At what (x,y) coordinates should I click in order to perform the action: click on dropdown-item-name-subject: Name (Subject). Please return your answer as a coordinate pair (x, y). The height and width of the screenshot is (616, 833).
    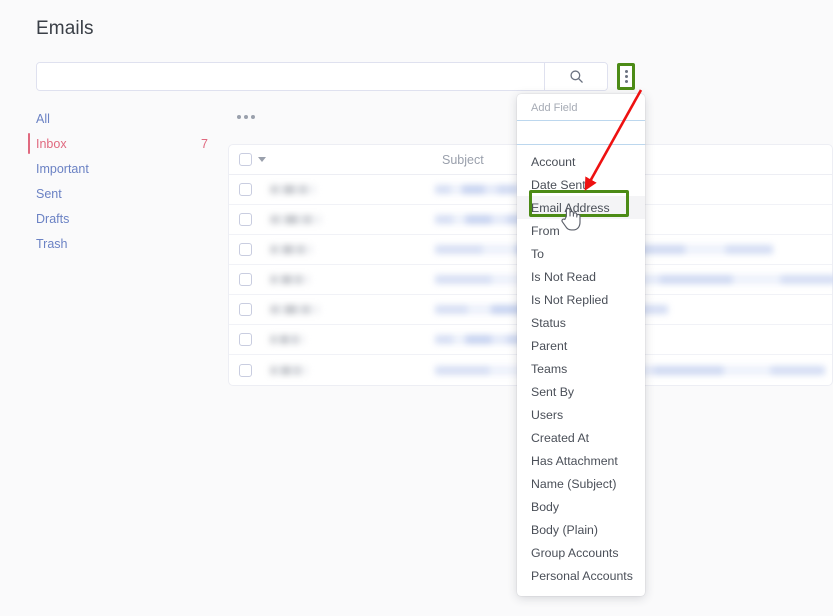
    Looking at the image, I should click on (581, 483).